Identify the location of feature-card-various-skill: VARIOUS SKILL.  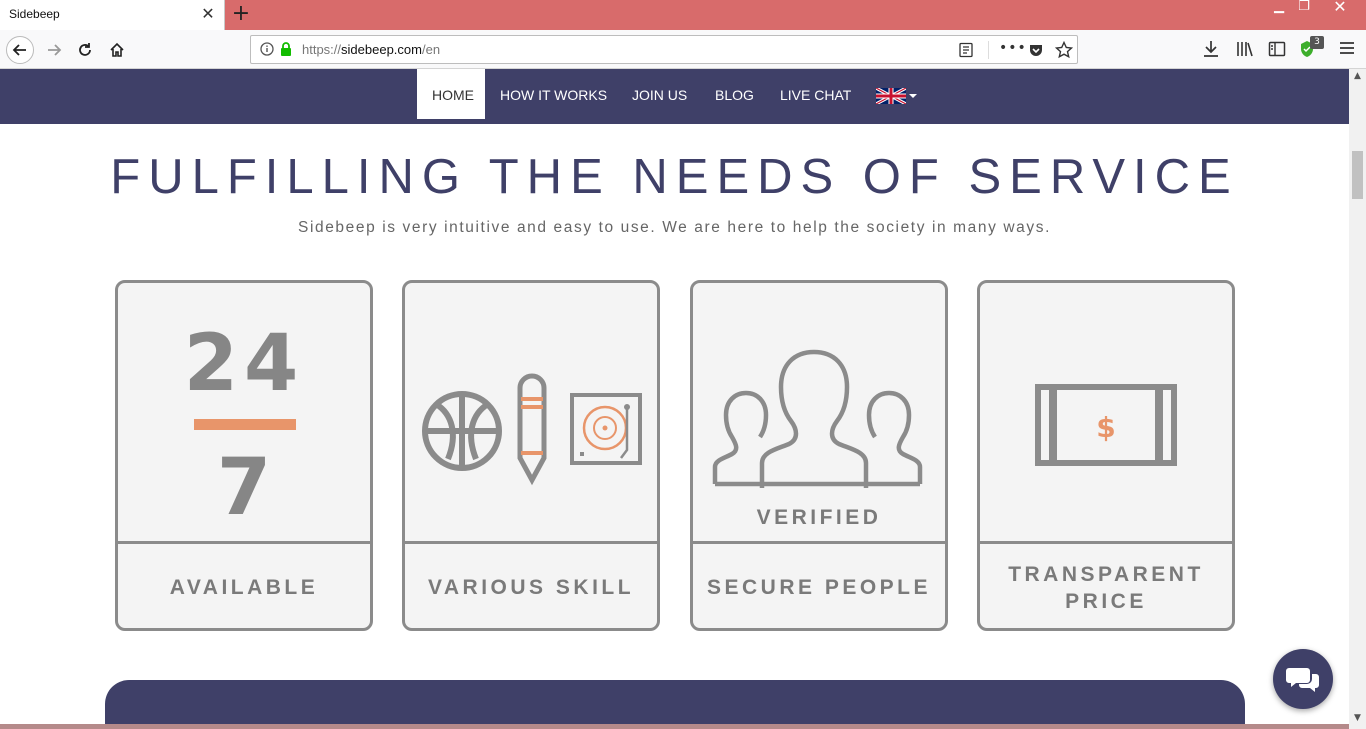
(531, 455).